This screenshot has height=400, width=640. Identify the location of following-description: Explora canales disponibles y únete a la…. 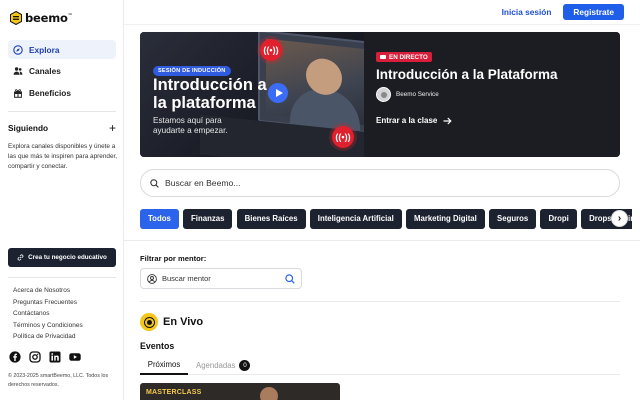
(63, 156).